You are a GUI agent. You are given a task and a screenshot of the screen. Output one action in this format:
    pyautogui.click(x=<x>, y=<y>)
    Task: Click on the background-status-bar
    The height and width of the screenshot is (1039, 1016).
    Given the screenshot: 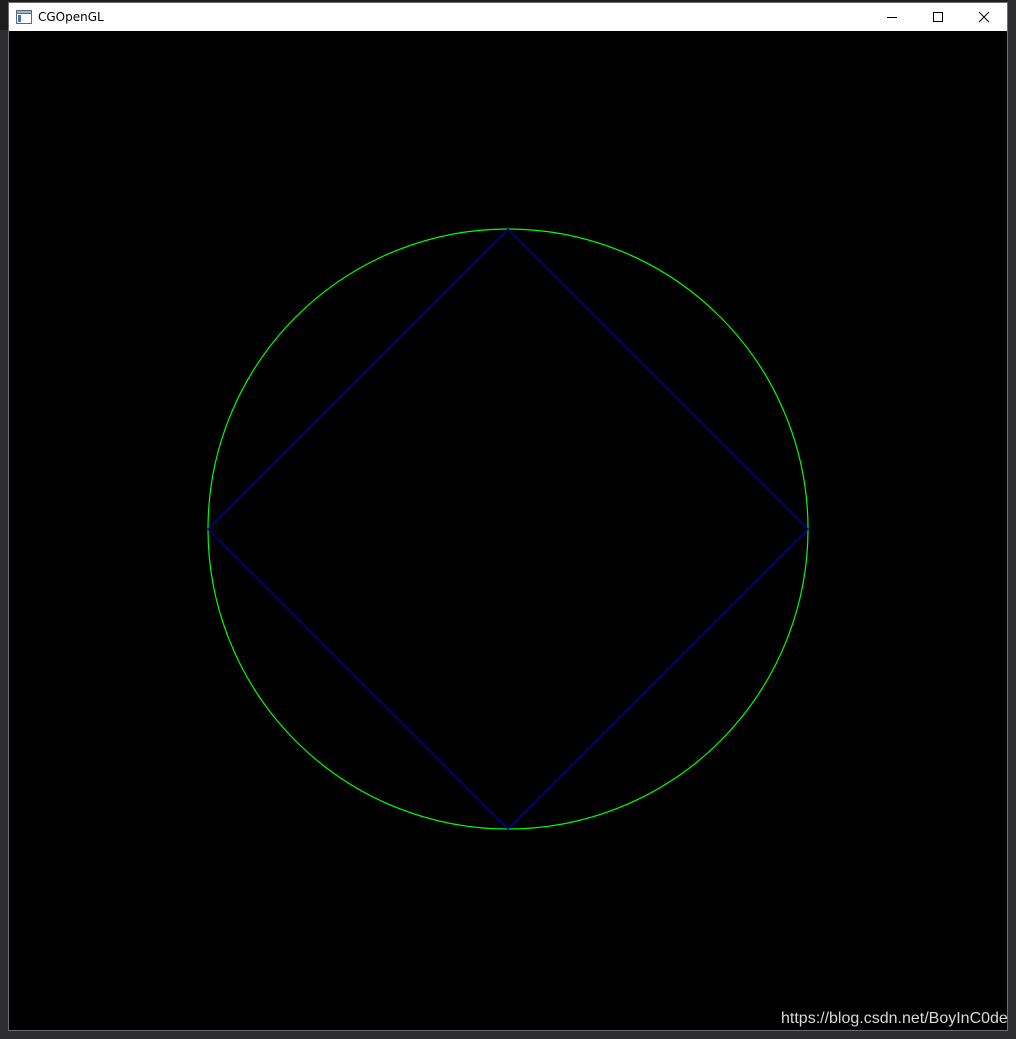 What is the action you would take?
    pyautogui.click(x=508, y=1034)
    